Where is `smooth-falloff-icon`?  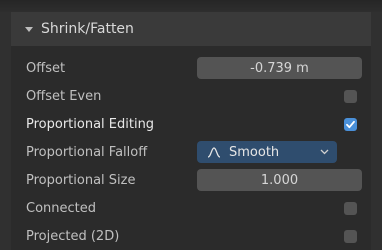 smooth-falloff-icon is located at coordinates (214, 152).